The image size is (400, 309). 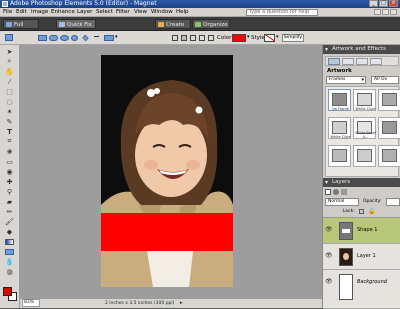 I want to click on rectangle-tool-icon, so click(x=9, y=37).